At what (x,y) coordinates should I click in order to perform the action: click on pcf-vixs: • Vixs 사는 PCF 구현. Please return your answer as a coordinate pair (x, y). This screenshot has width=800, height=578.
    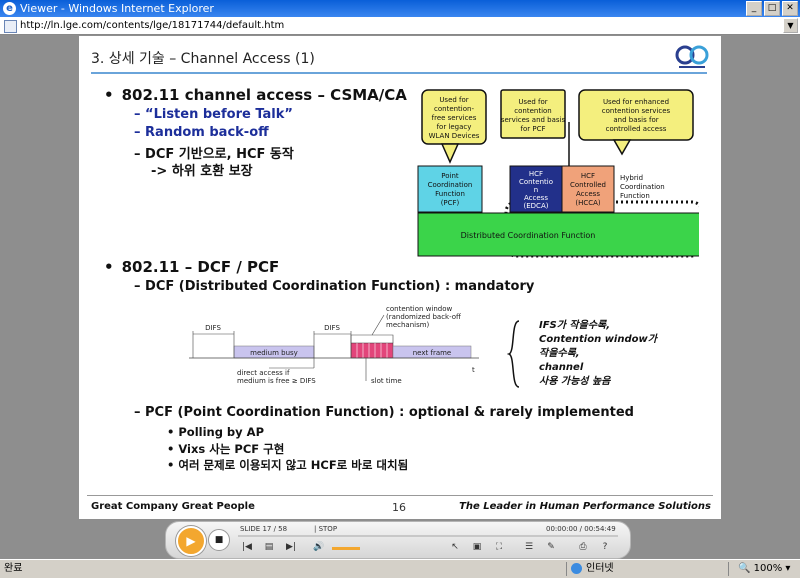
    Looking at the image, I should click on (226, 449).